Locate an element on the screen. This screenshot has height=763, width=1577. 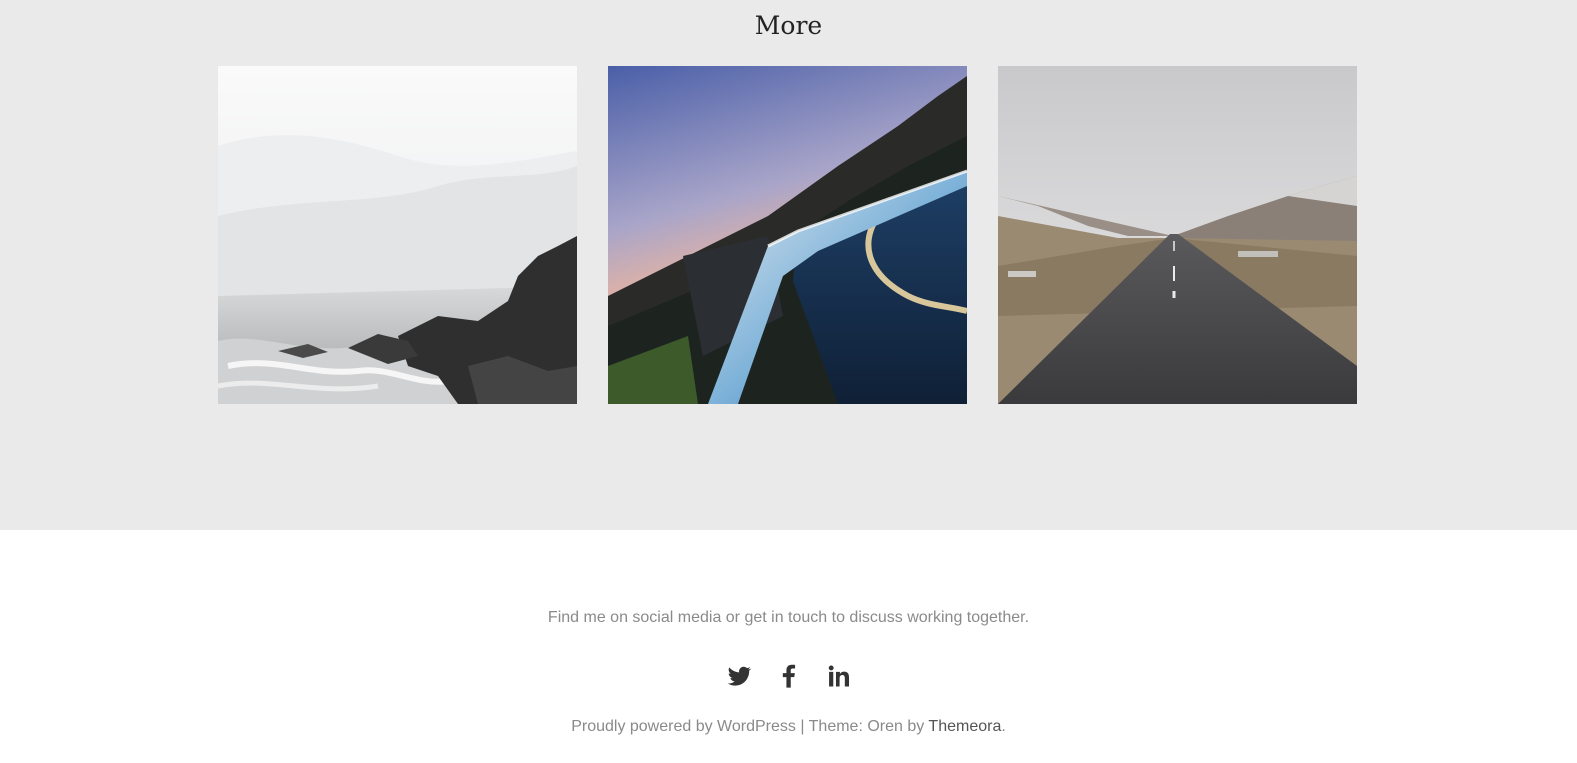
road-image is located at coordinates (1177, 235).